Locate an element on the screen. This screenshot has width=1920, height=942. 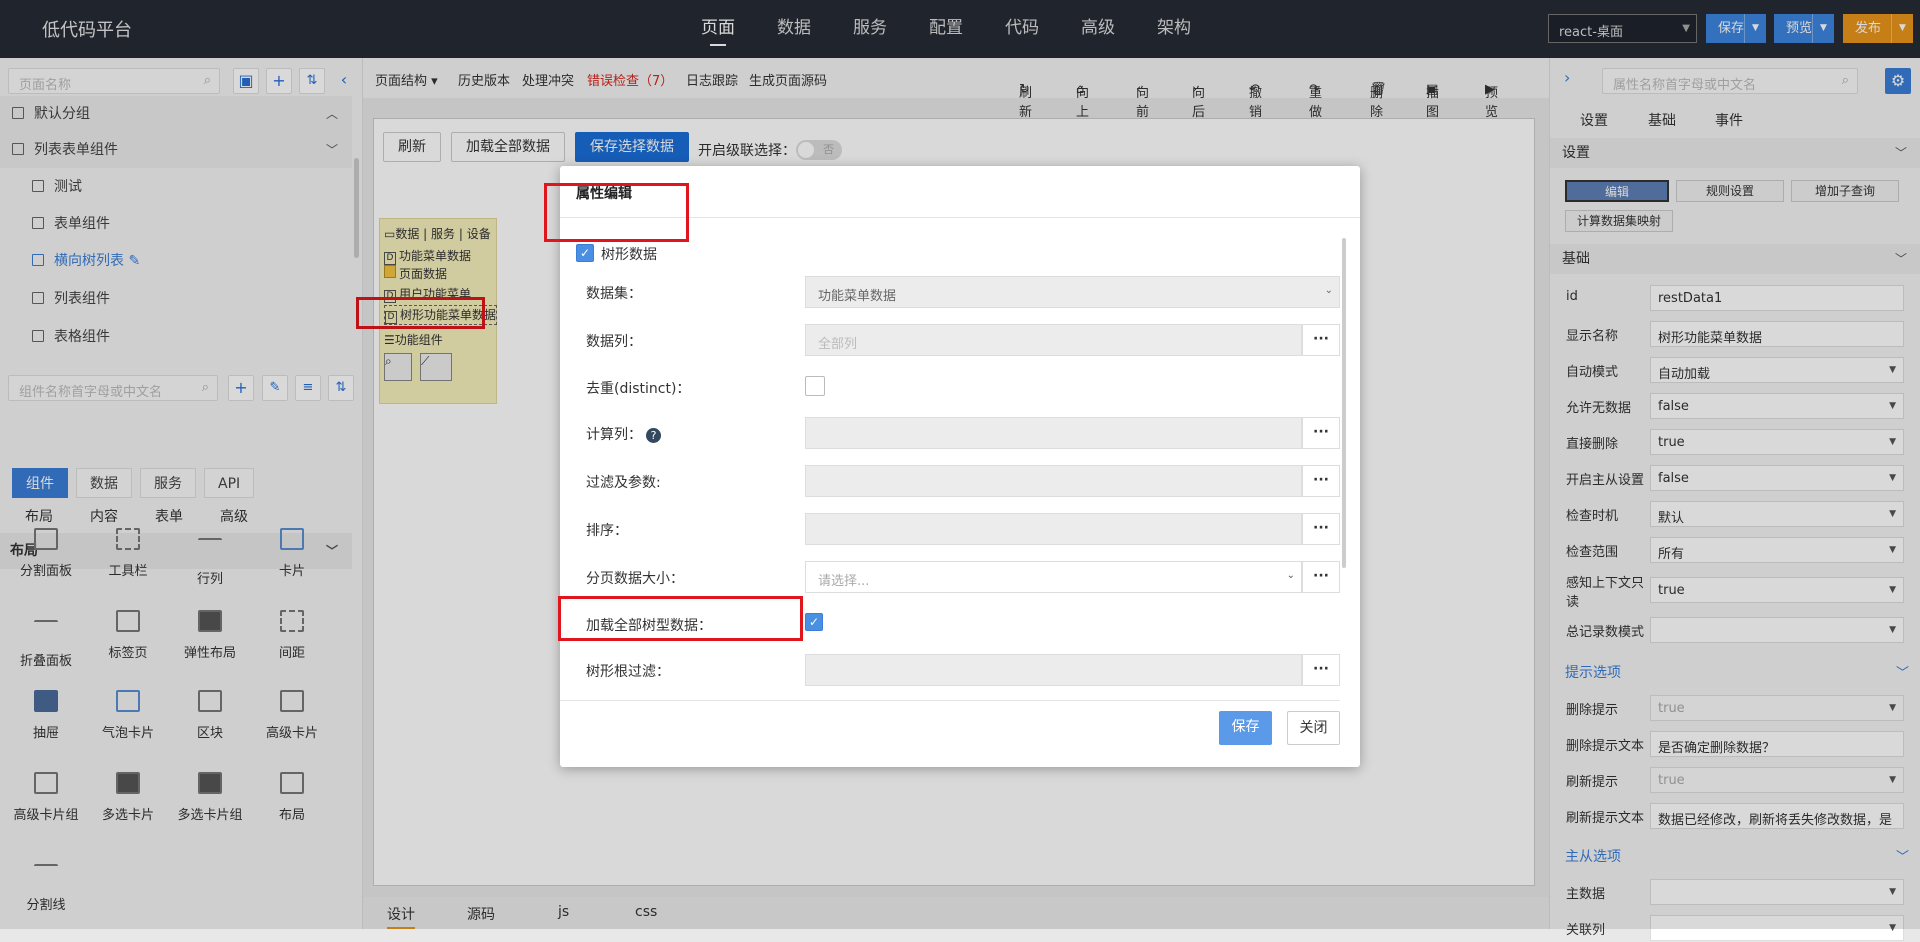
field-label: 计算列：? is located at coordinates (623, 434).